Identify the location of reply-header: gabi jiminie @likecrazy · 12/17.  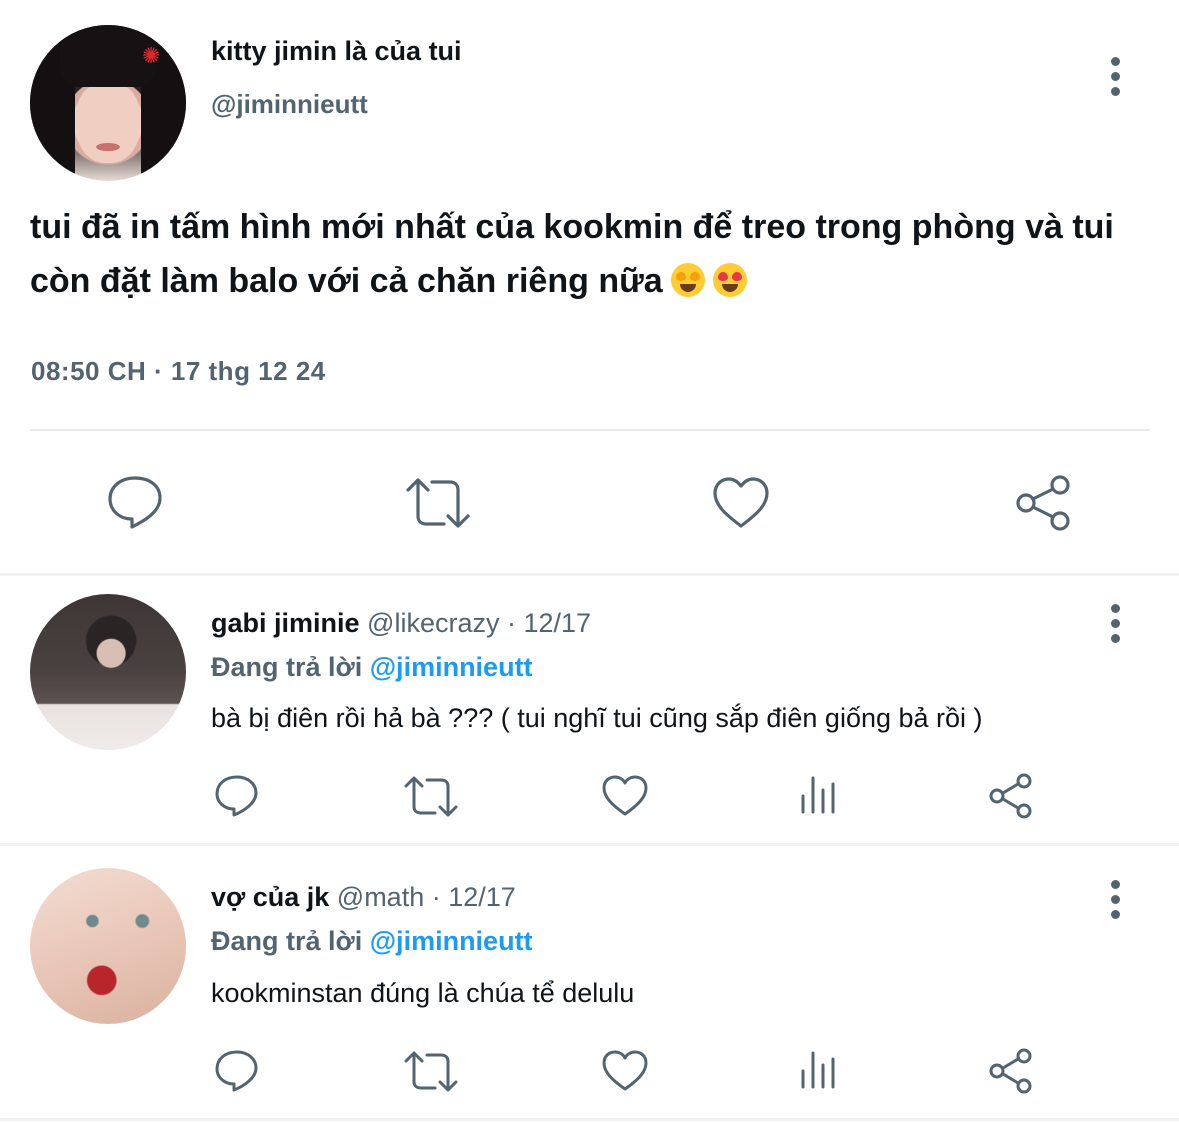
(401, 623).